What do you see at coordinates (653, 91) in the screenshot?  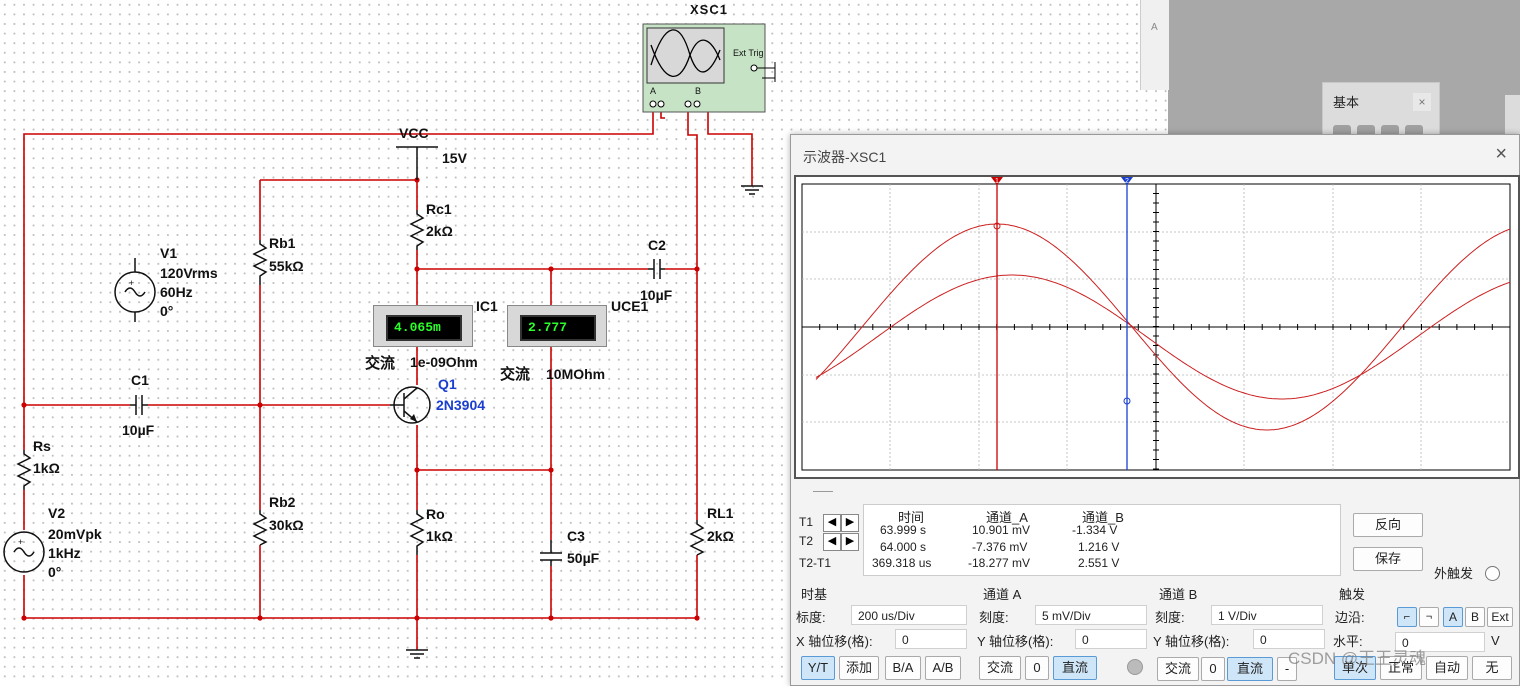 I see `port-a-label: A` at bounding box center [653, 91].